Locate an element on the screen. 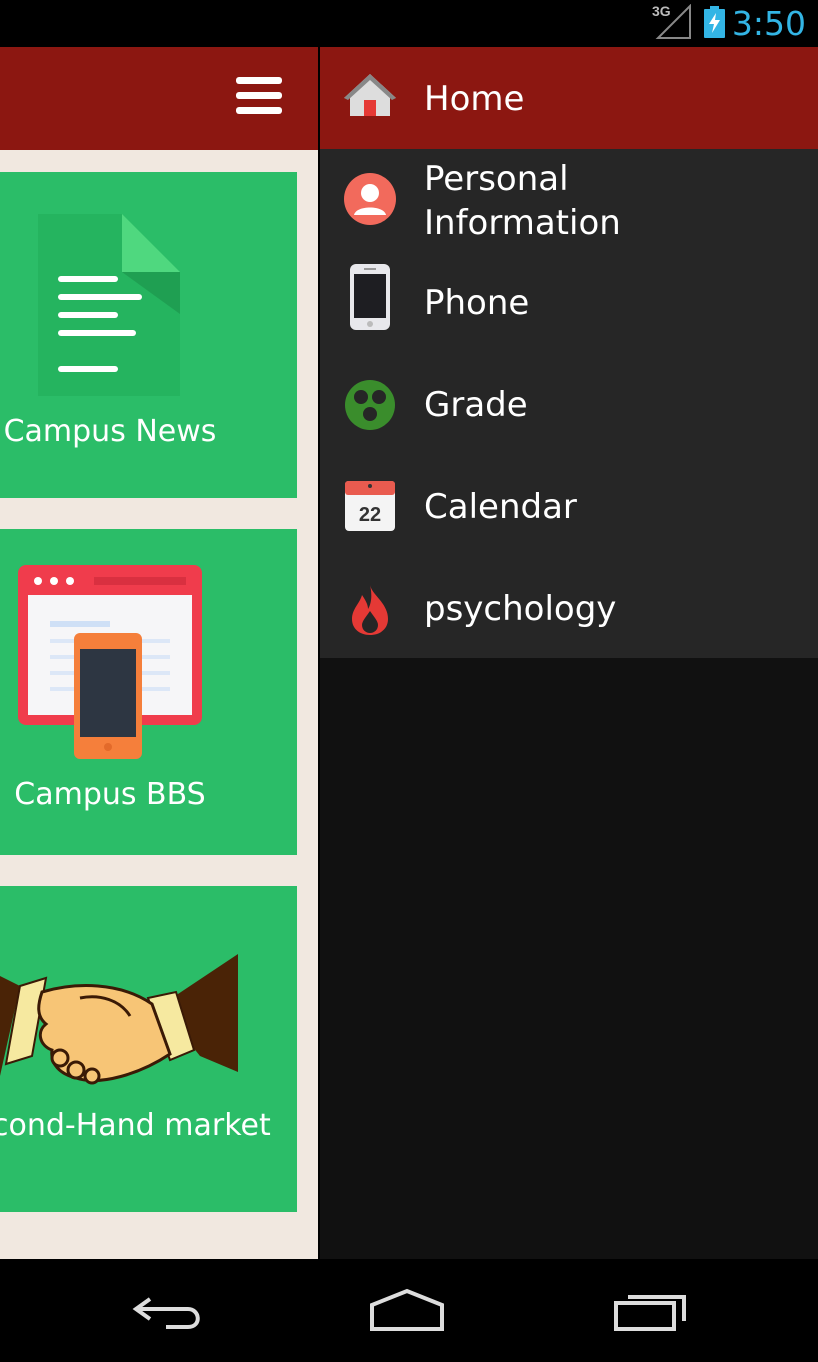  tile-second-hand-market: cond-Hand market is located at coordinates (148, 1049).